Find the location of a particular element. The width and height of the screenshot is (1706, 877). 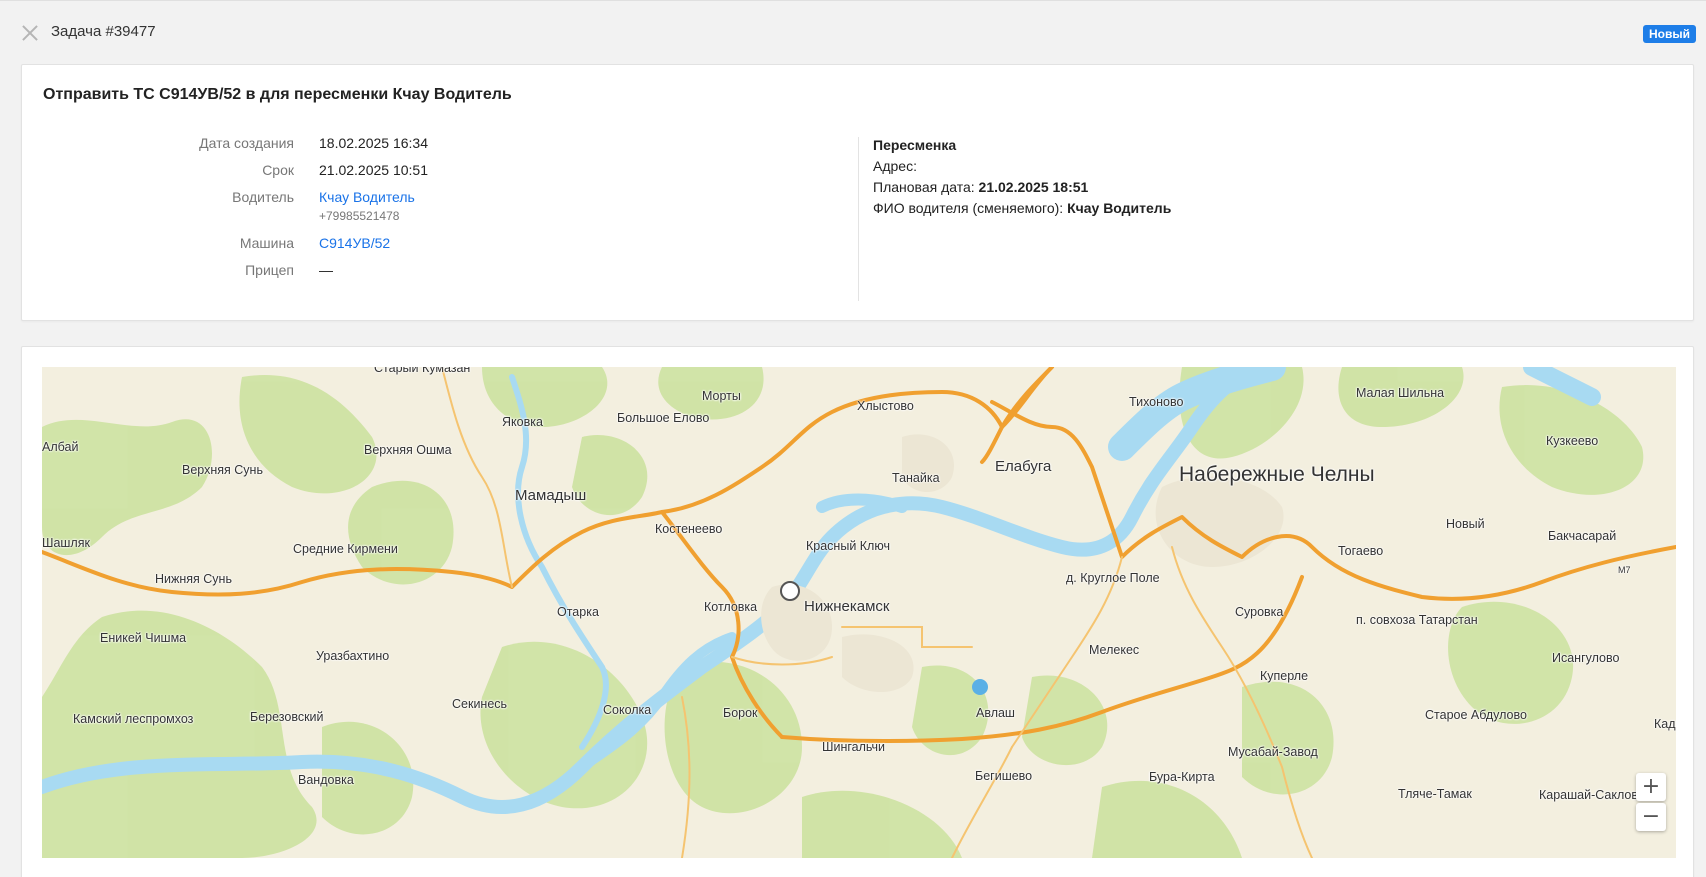

map-label: Красный Ключ is located at coordinates (848, 546).